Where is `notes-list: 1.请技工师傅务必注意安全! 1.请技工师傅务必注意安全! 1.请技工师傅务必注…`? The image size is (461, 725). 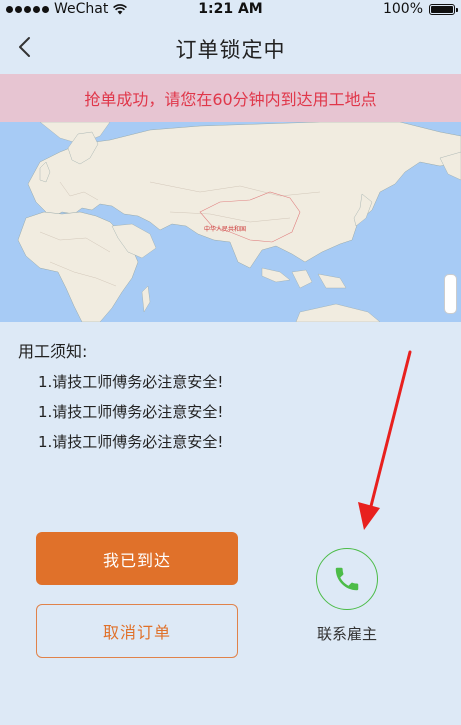
notes-list: 1.请技工师傅务必注意安全! 1.请技工师傅务必注意安全! 1.请技工师傅务必注… is located at coordinates (120, 411).